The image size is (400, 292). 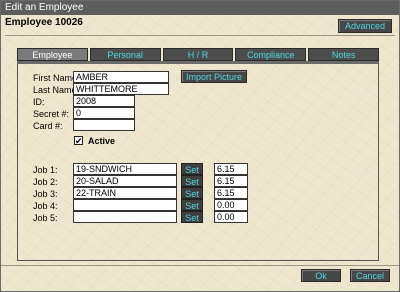 What do you see at coordinates (200, 265) in the screenshot?
I see `footer-divider` at bounding box center [200, 265].